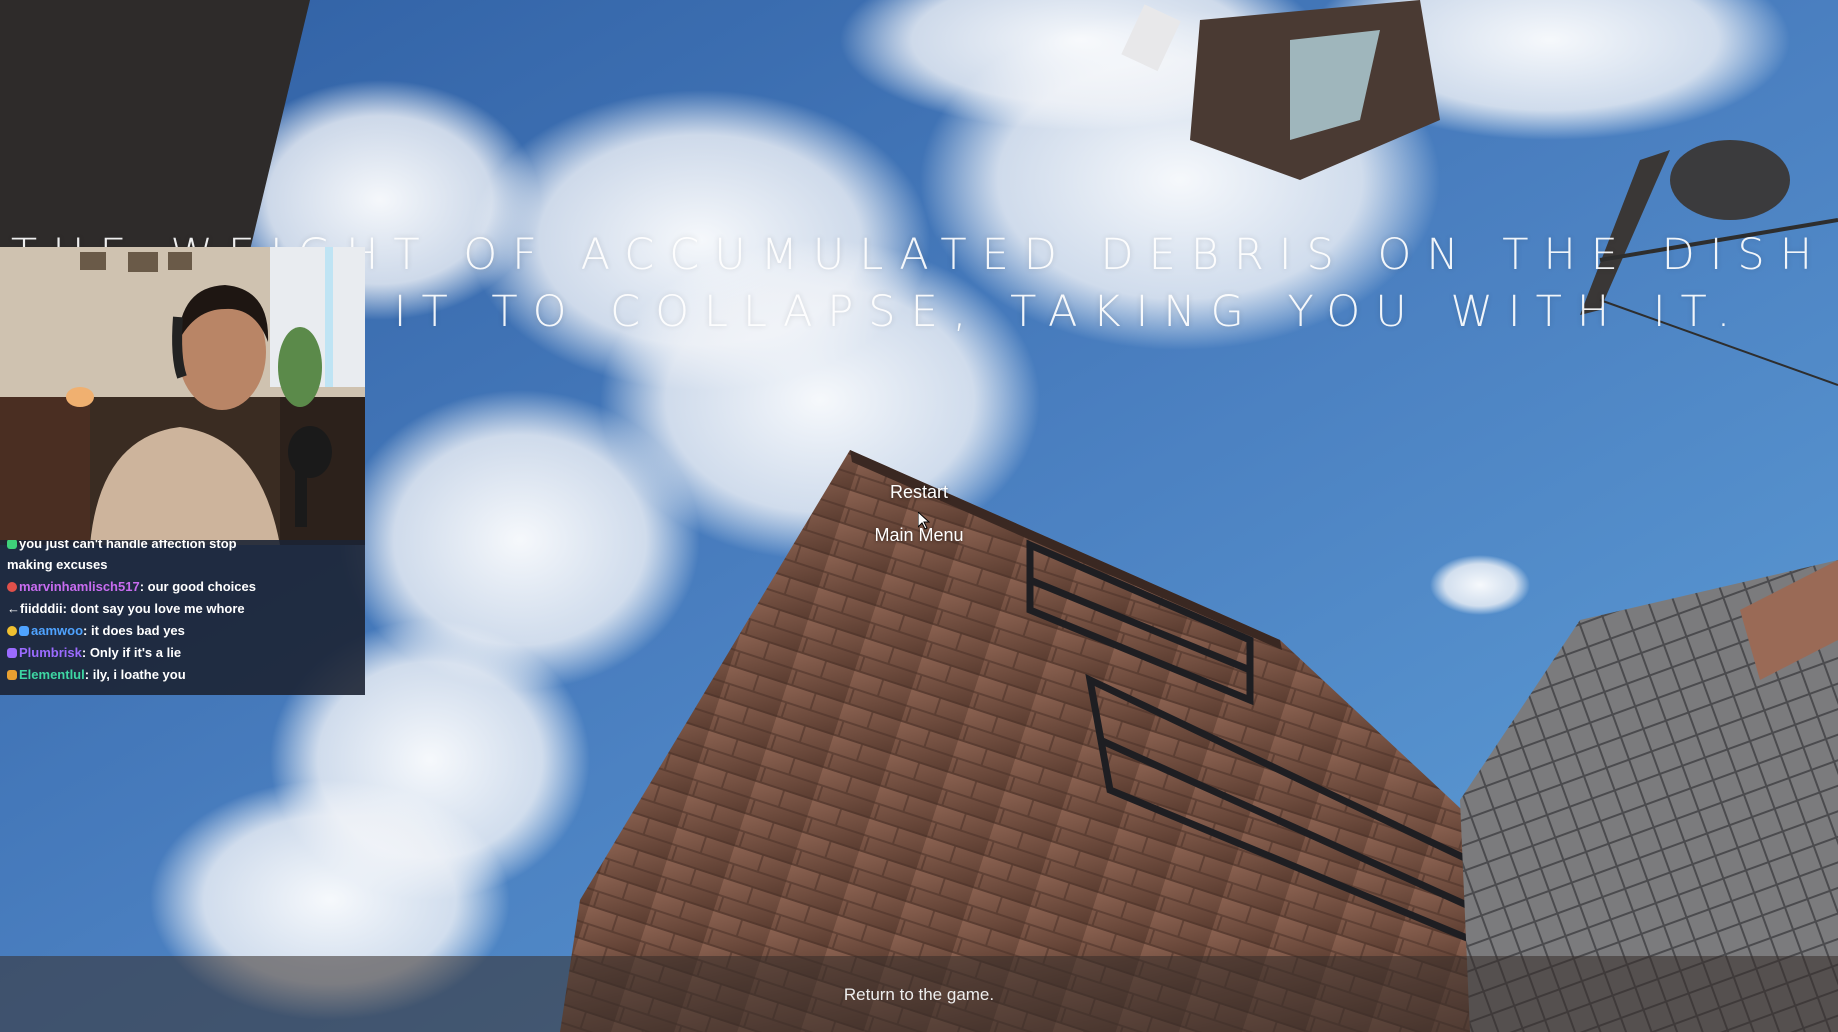  I want to click on mouse-cursor-icon, so click(924, 521).